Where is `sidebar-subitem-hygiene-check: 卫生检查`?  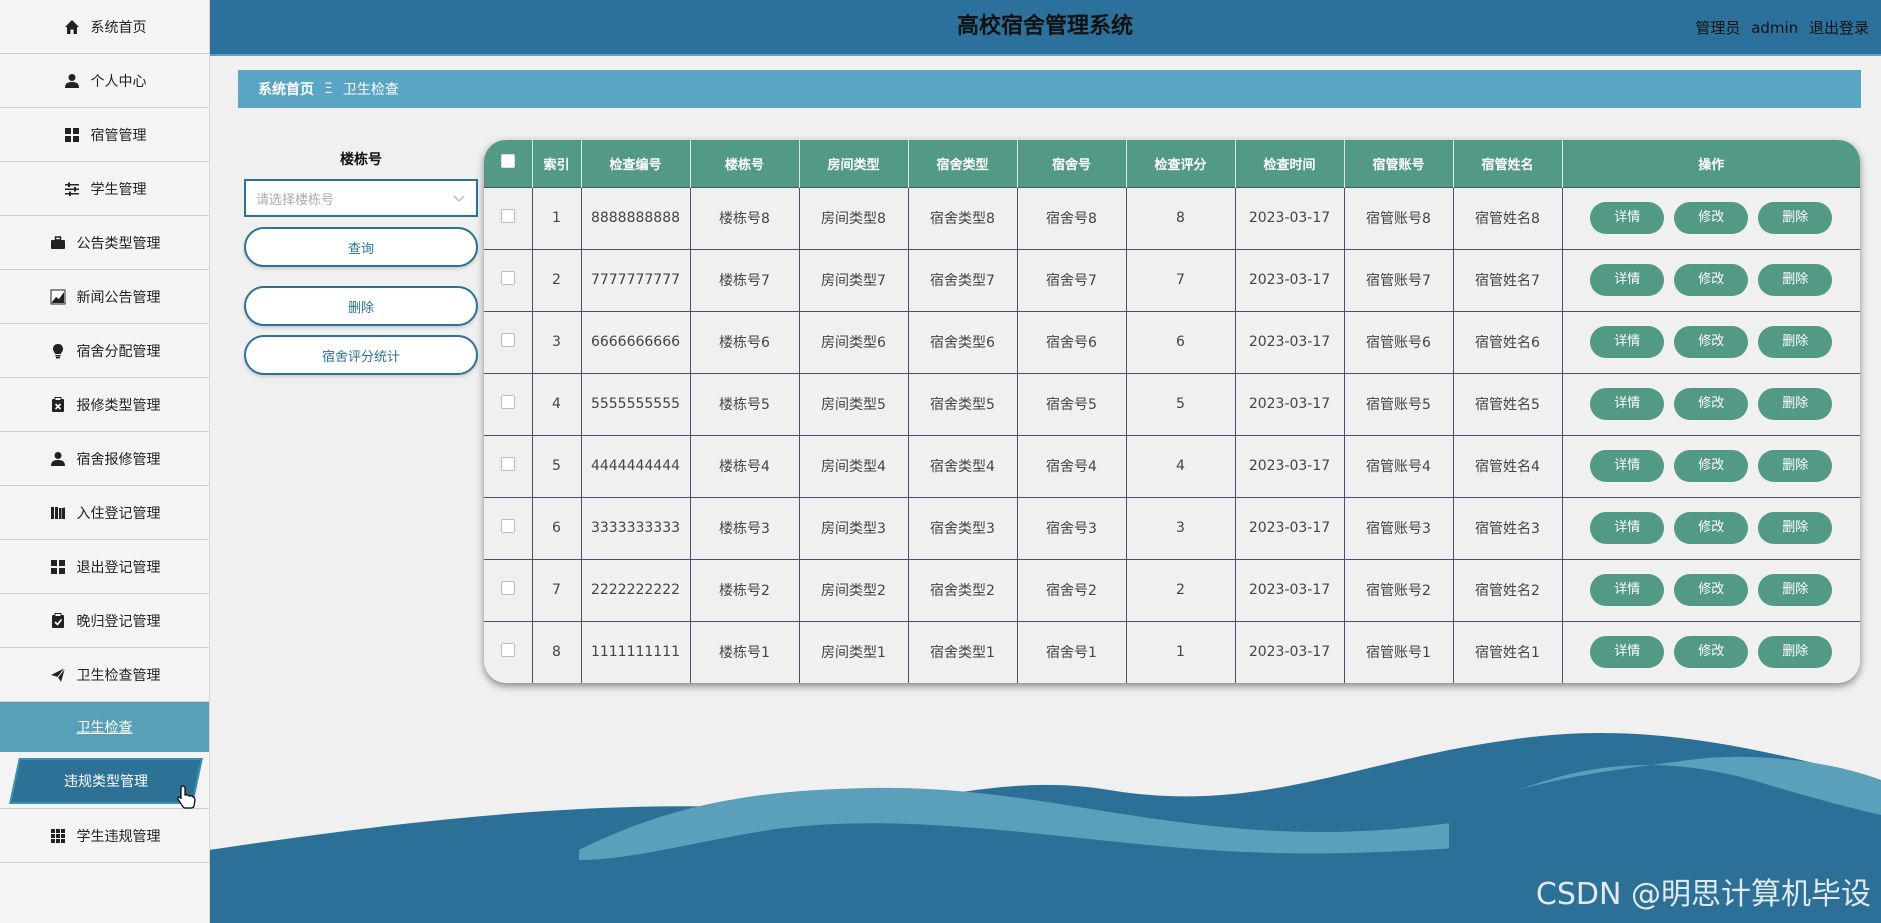
sidebar-subitem-hygiene-check: 卫生检查 is located at coordinates (104, 727).